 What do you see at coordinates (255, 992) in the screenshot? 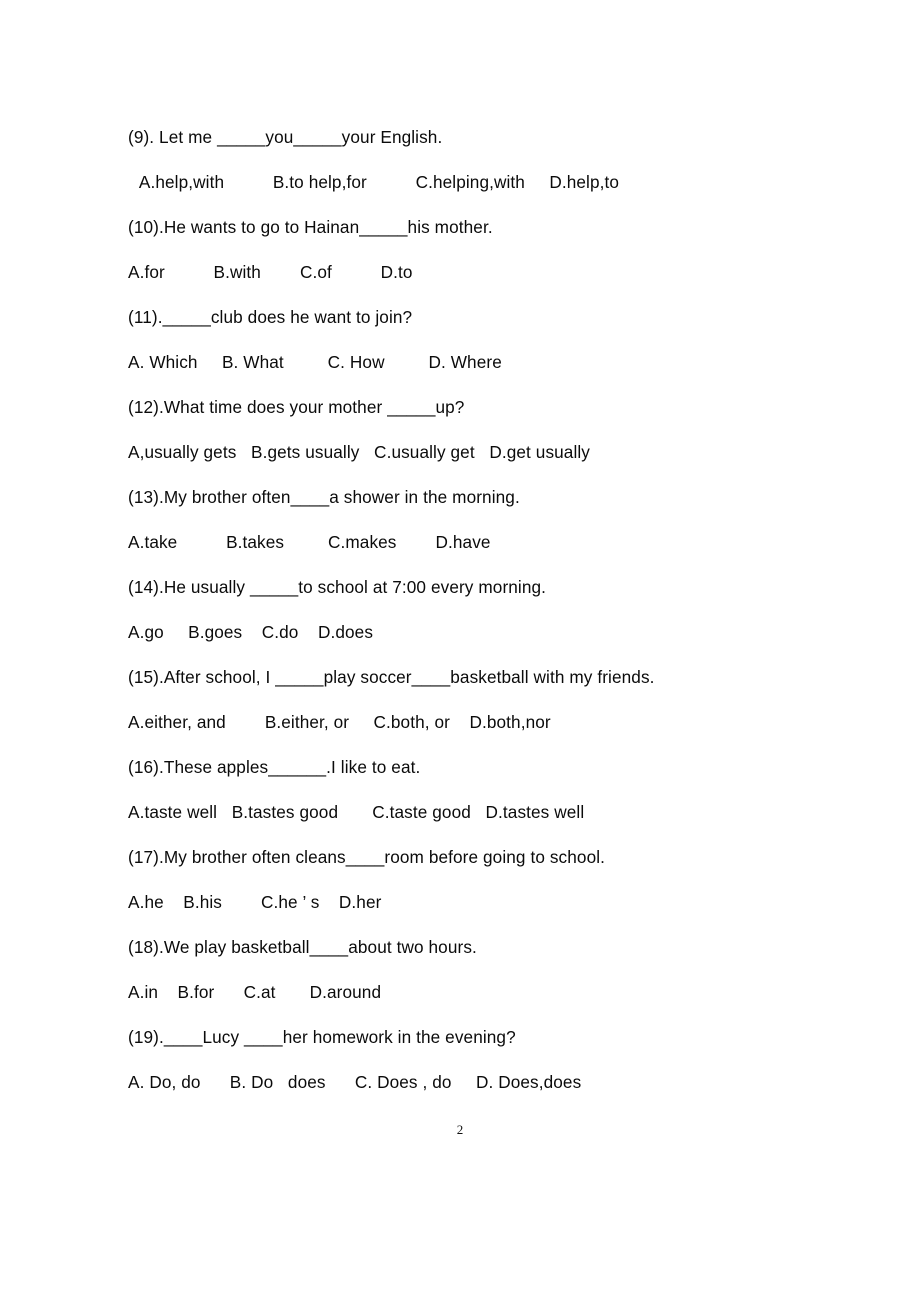
I see `question-options-q18: A.in B.for C.at D.around` at bounding box center [255, 992].